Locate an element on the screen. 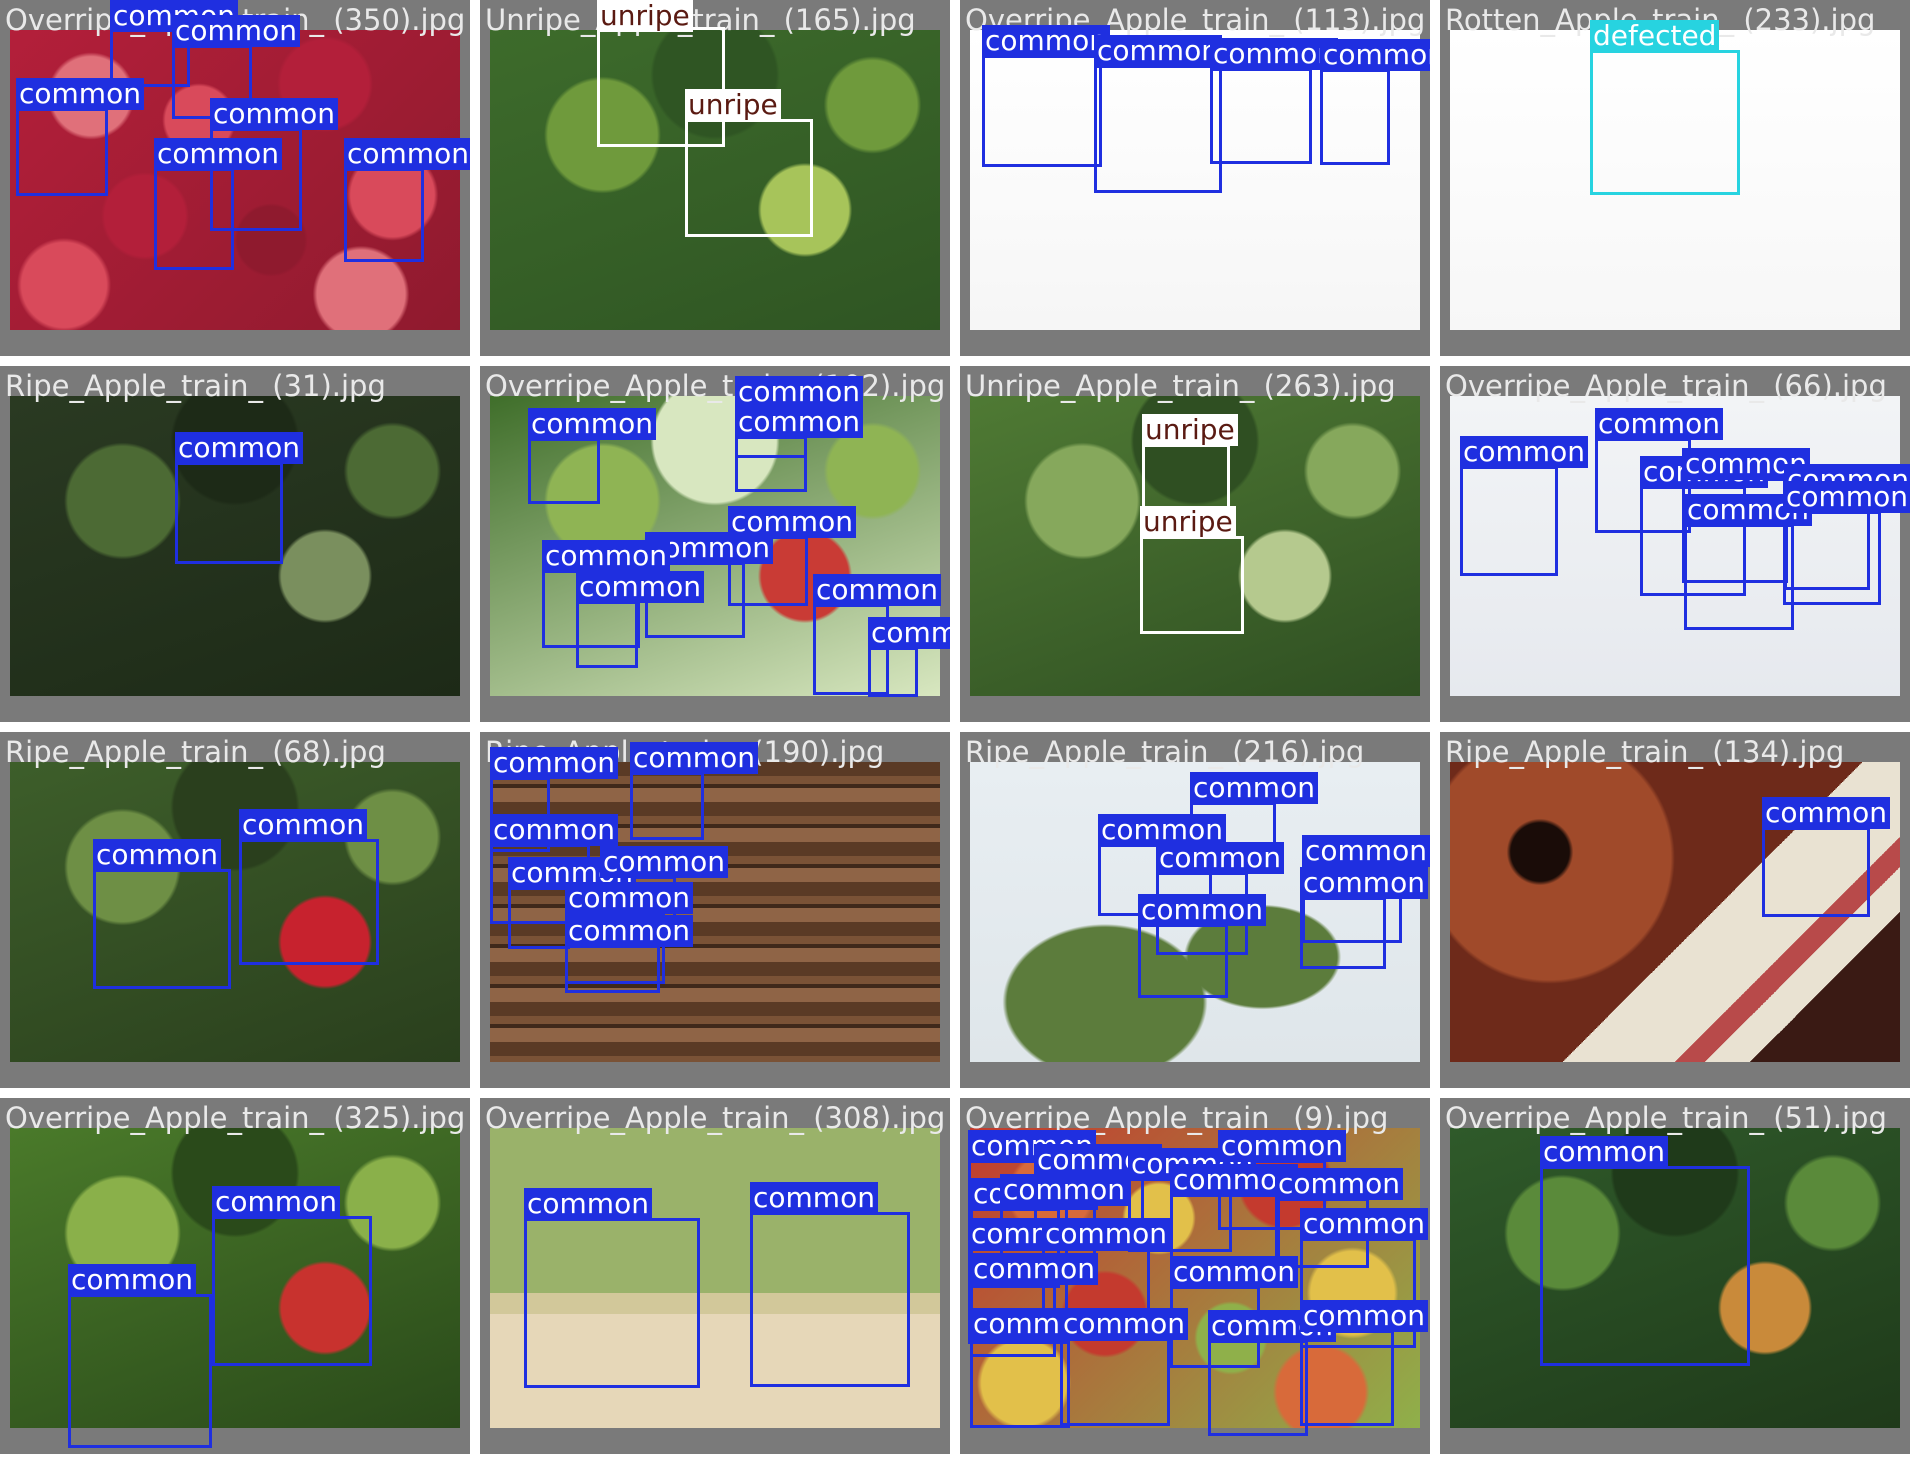 The height and width of the screenshot is (1464, 1920). image-tile: Overripe_Apple_train_ (51).jpg common is located at coordinates (1675, 1276).